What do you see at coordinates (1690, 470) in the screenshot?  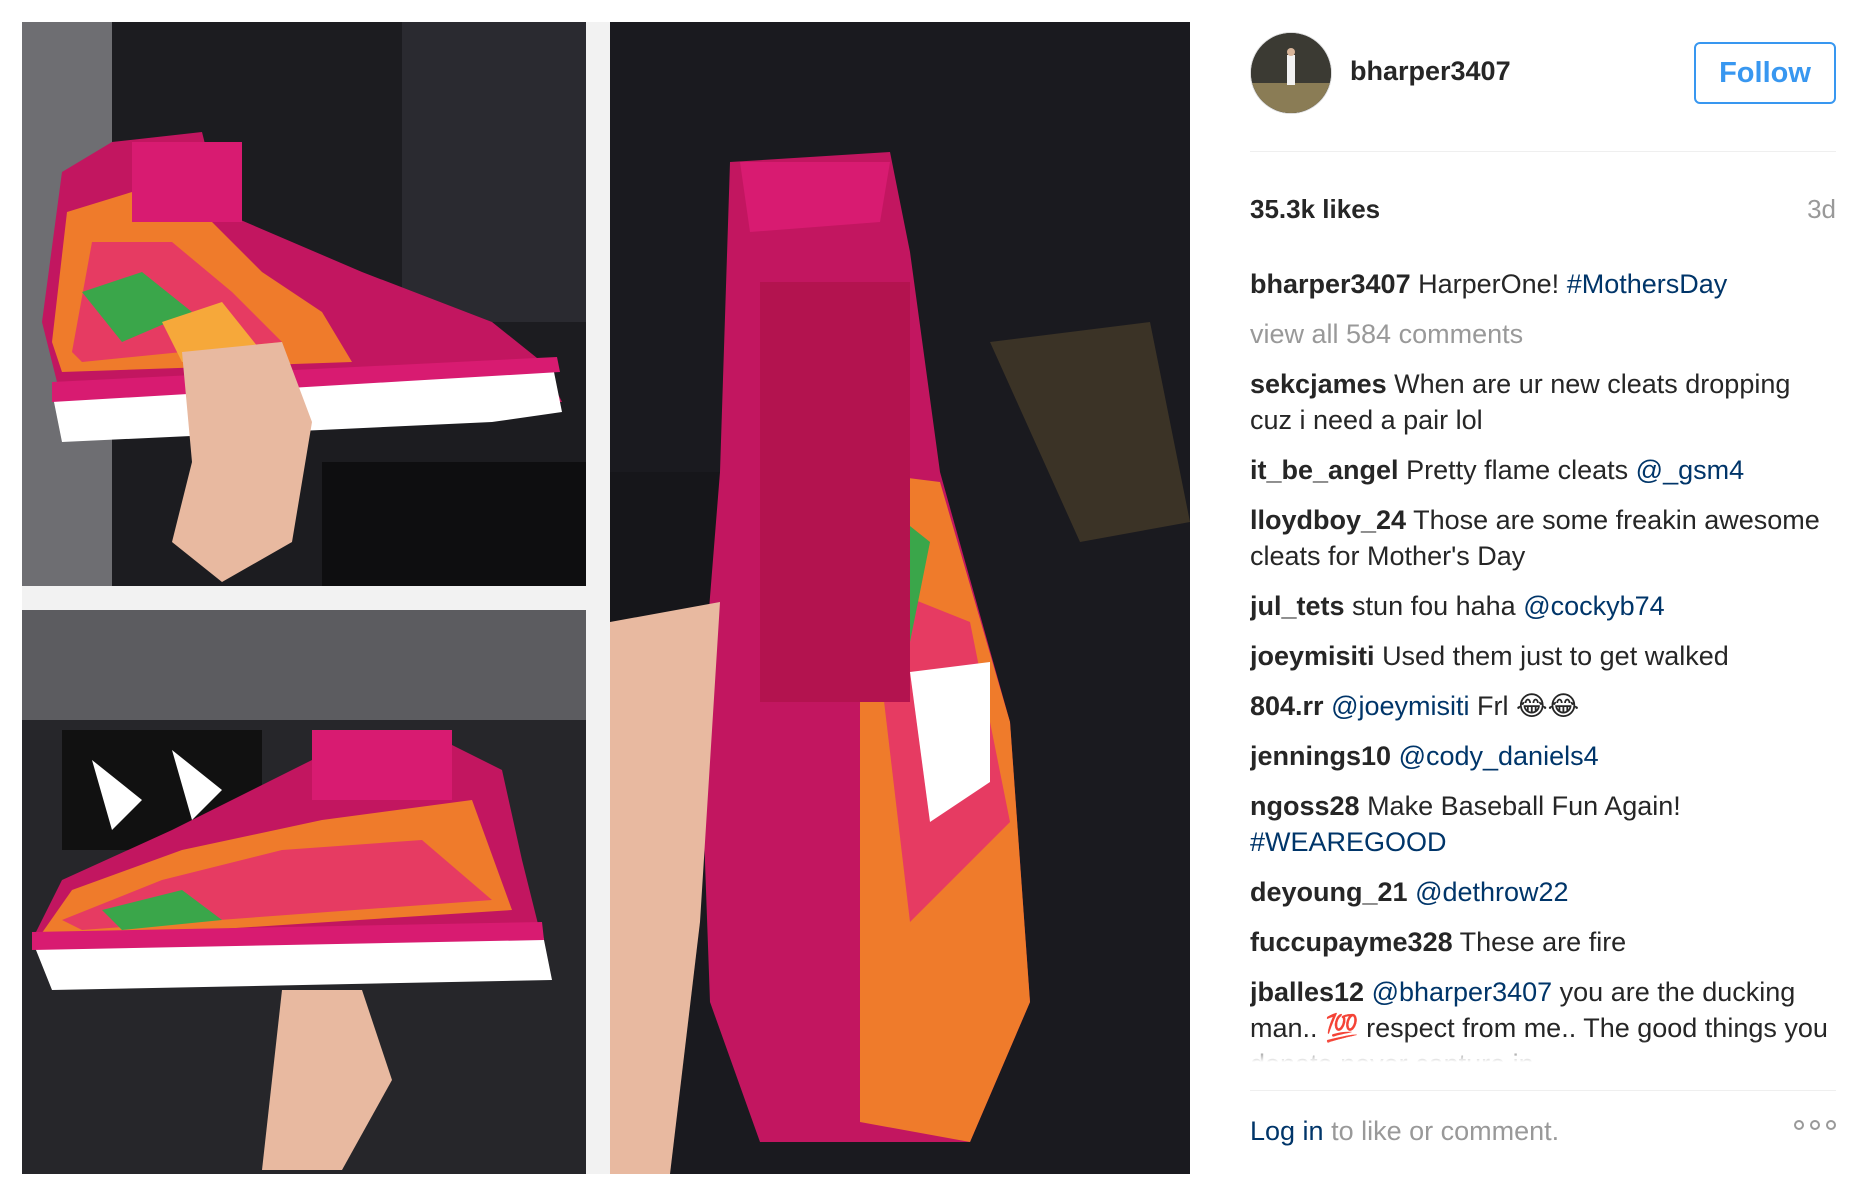 I see `comment-mention: @_gsm4` at bounding box center [1690, 470].